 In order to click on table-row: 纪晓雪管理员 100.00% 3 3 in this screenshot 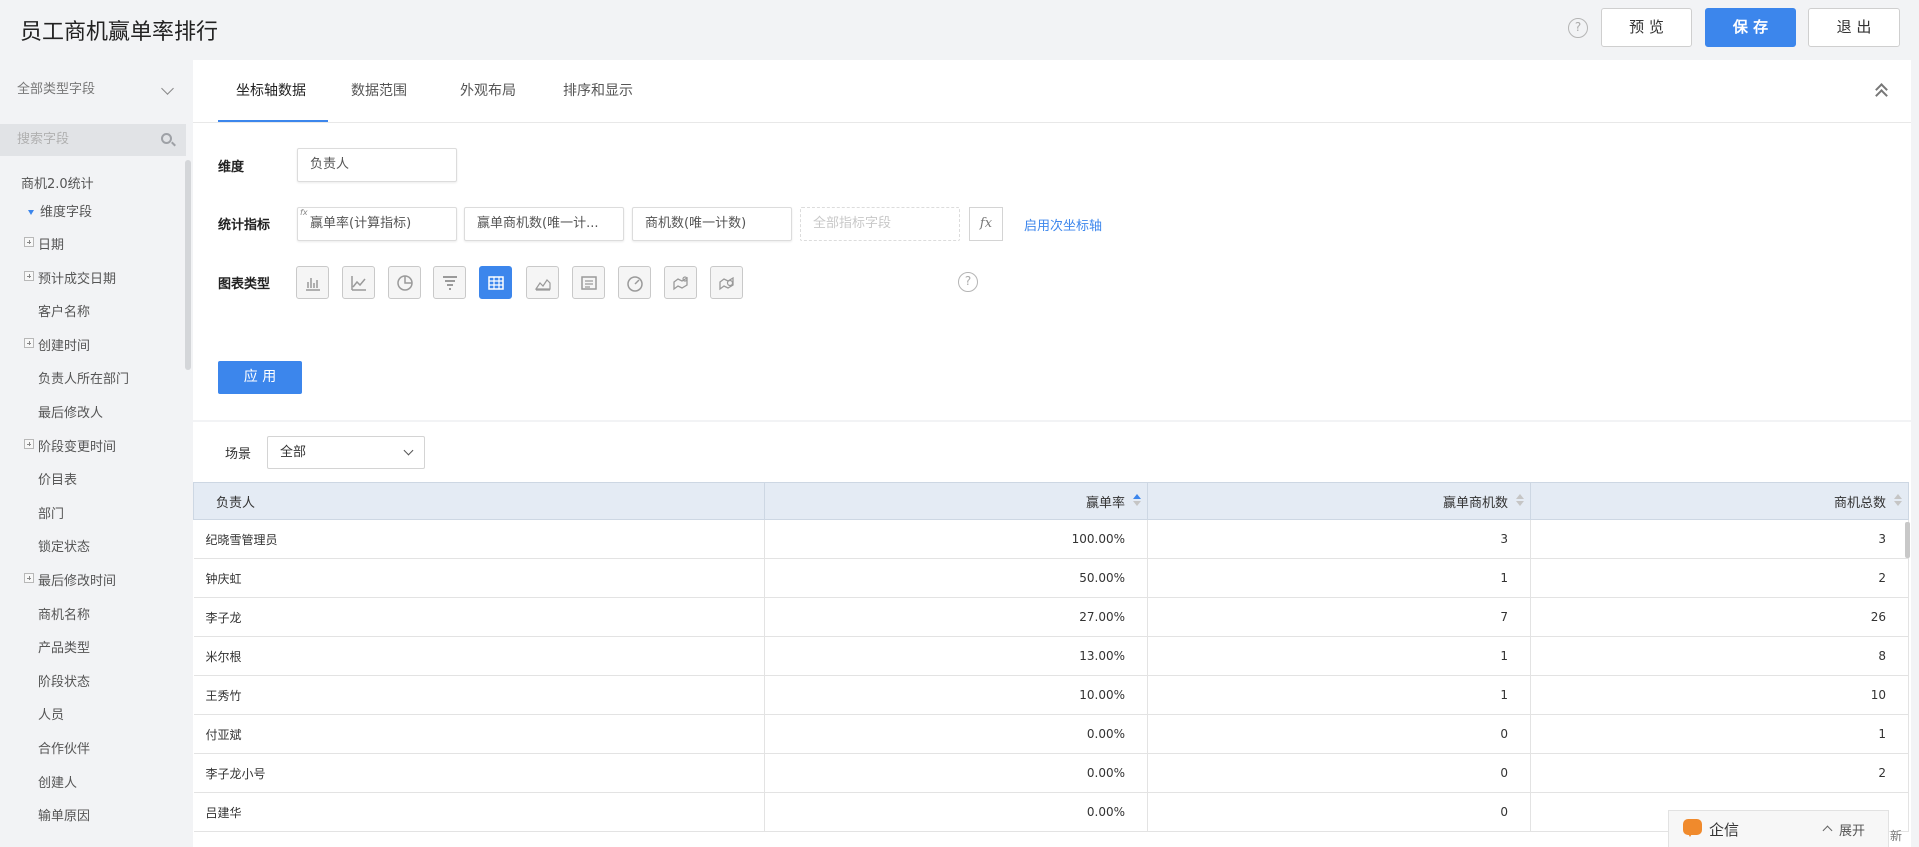, I will do `click(1051, 539)`.